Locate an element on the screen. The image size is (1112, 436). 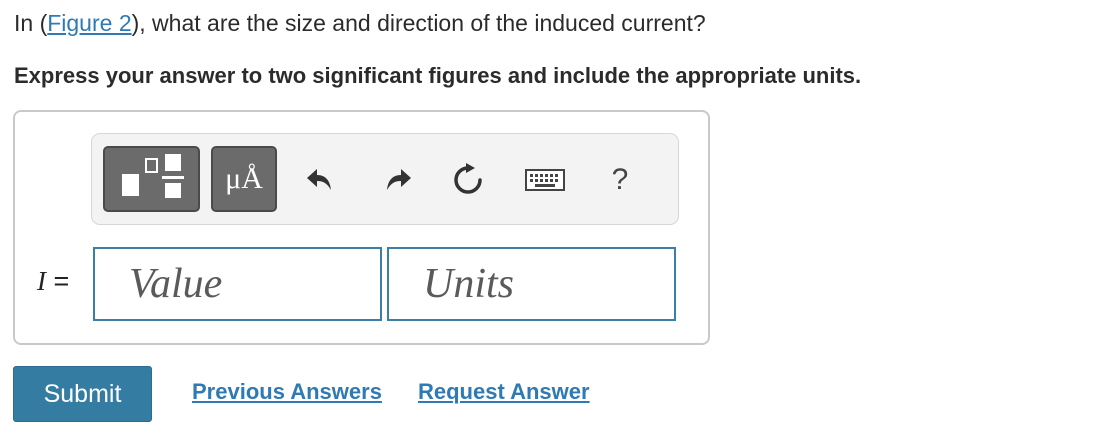
help-button: ? is located at coordinates (620, 180).